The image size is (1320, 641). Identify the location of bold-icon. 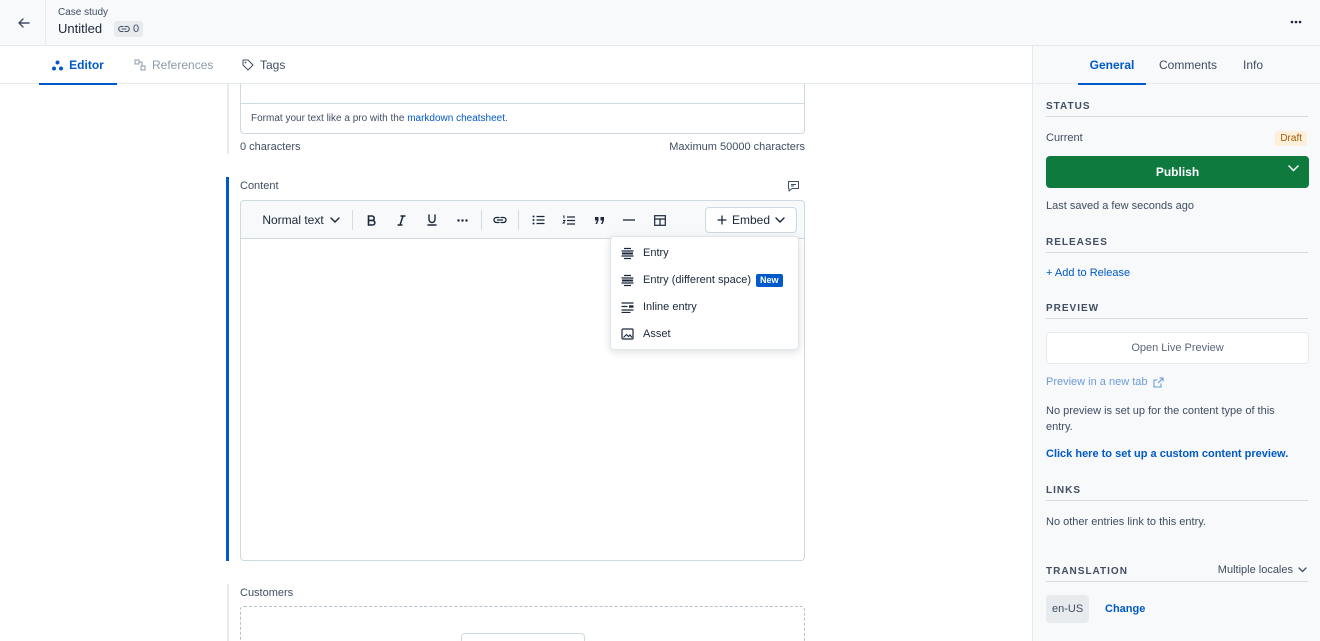
(371, 220).